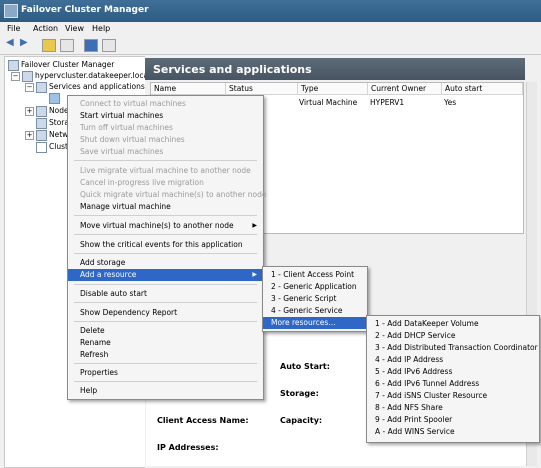  What do you see at coordinates (109, 45) in the screenshot?
I see `console-pane-icon` at bounding box center [109, 45].